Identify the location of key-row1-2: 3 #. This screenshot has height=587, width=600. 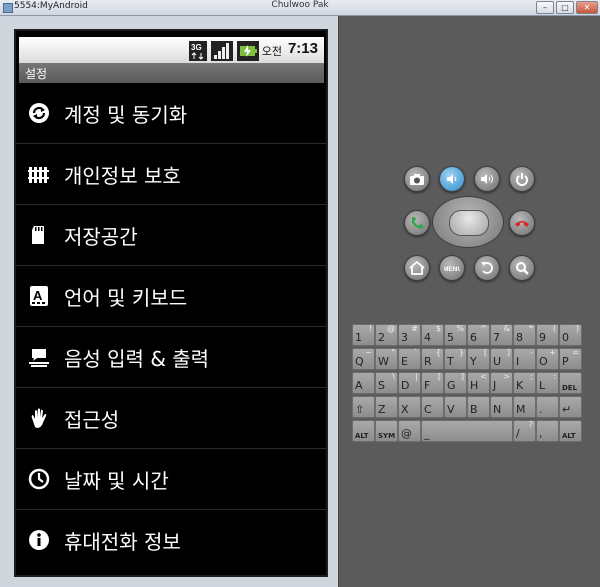
(409, 335).